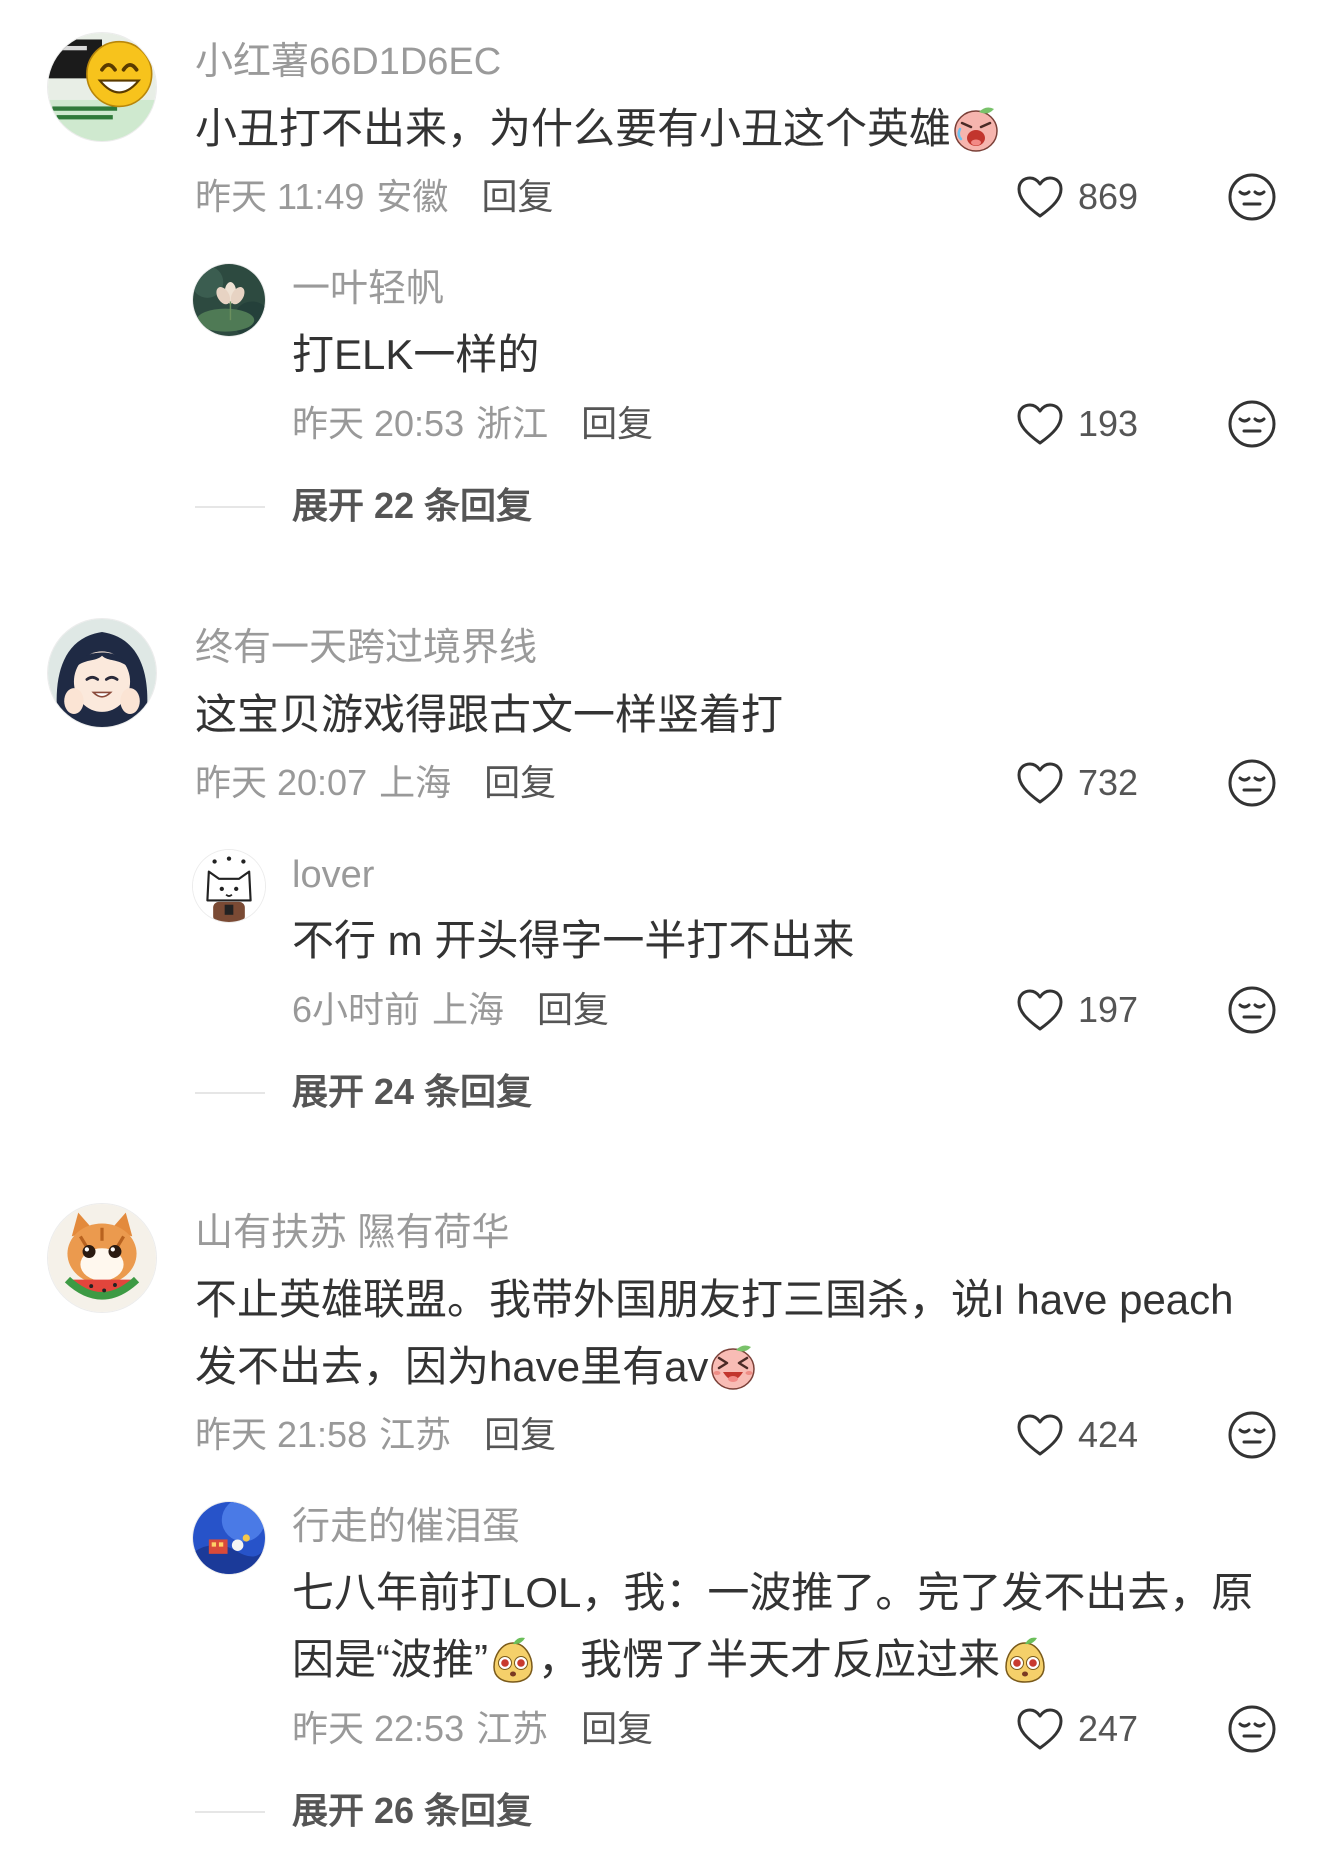 The width and height of the screenshot is (1320, 1861). Describe the element at coordinates (512, 423) in the screenshot. I see `reply-location: 浙江` at that location.